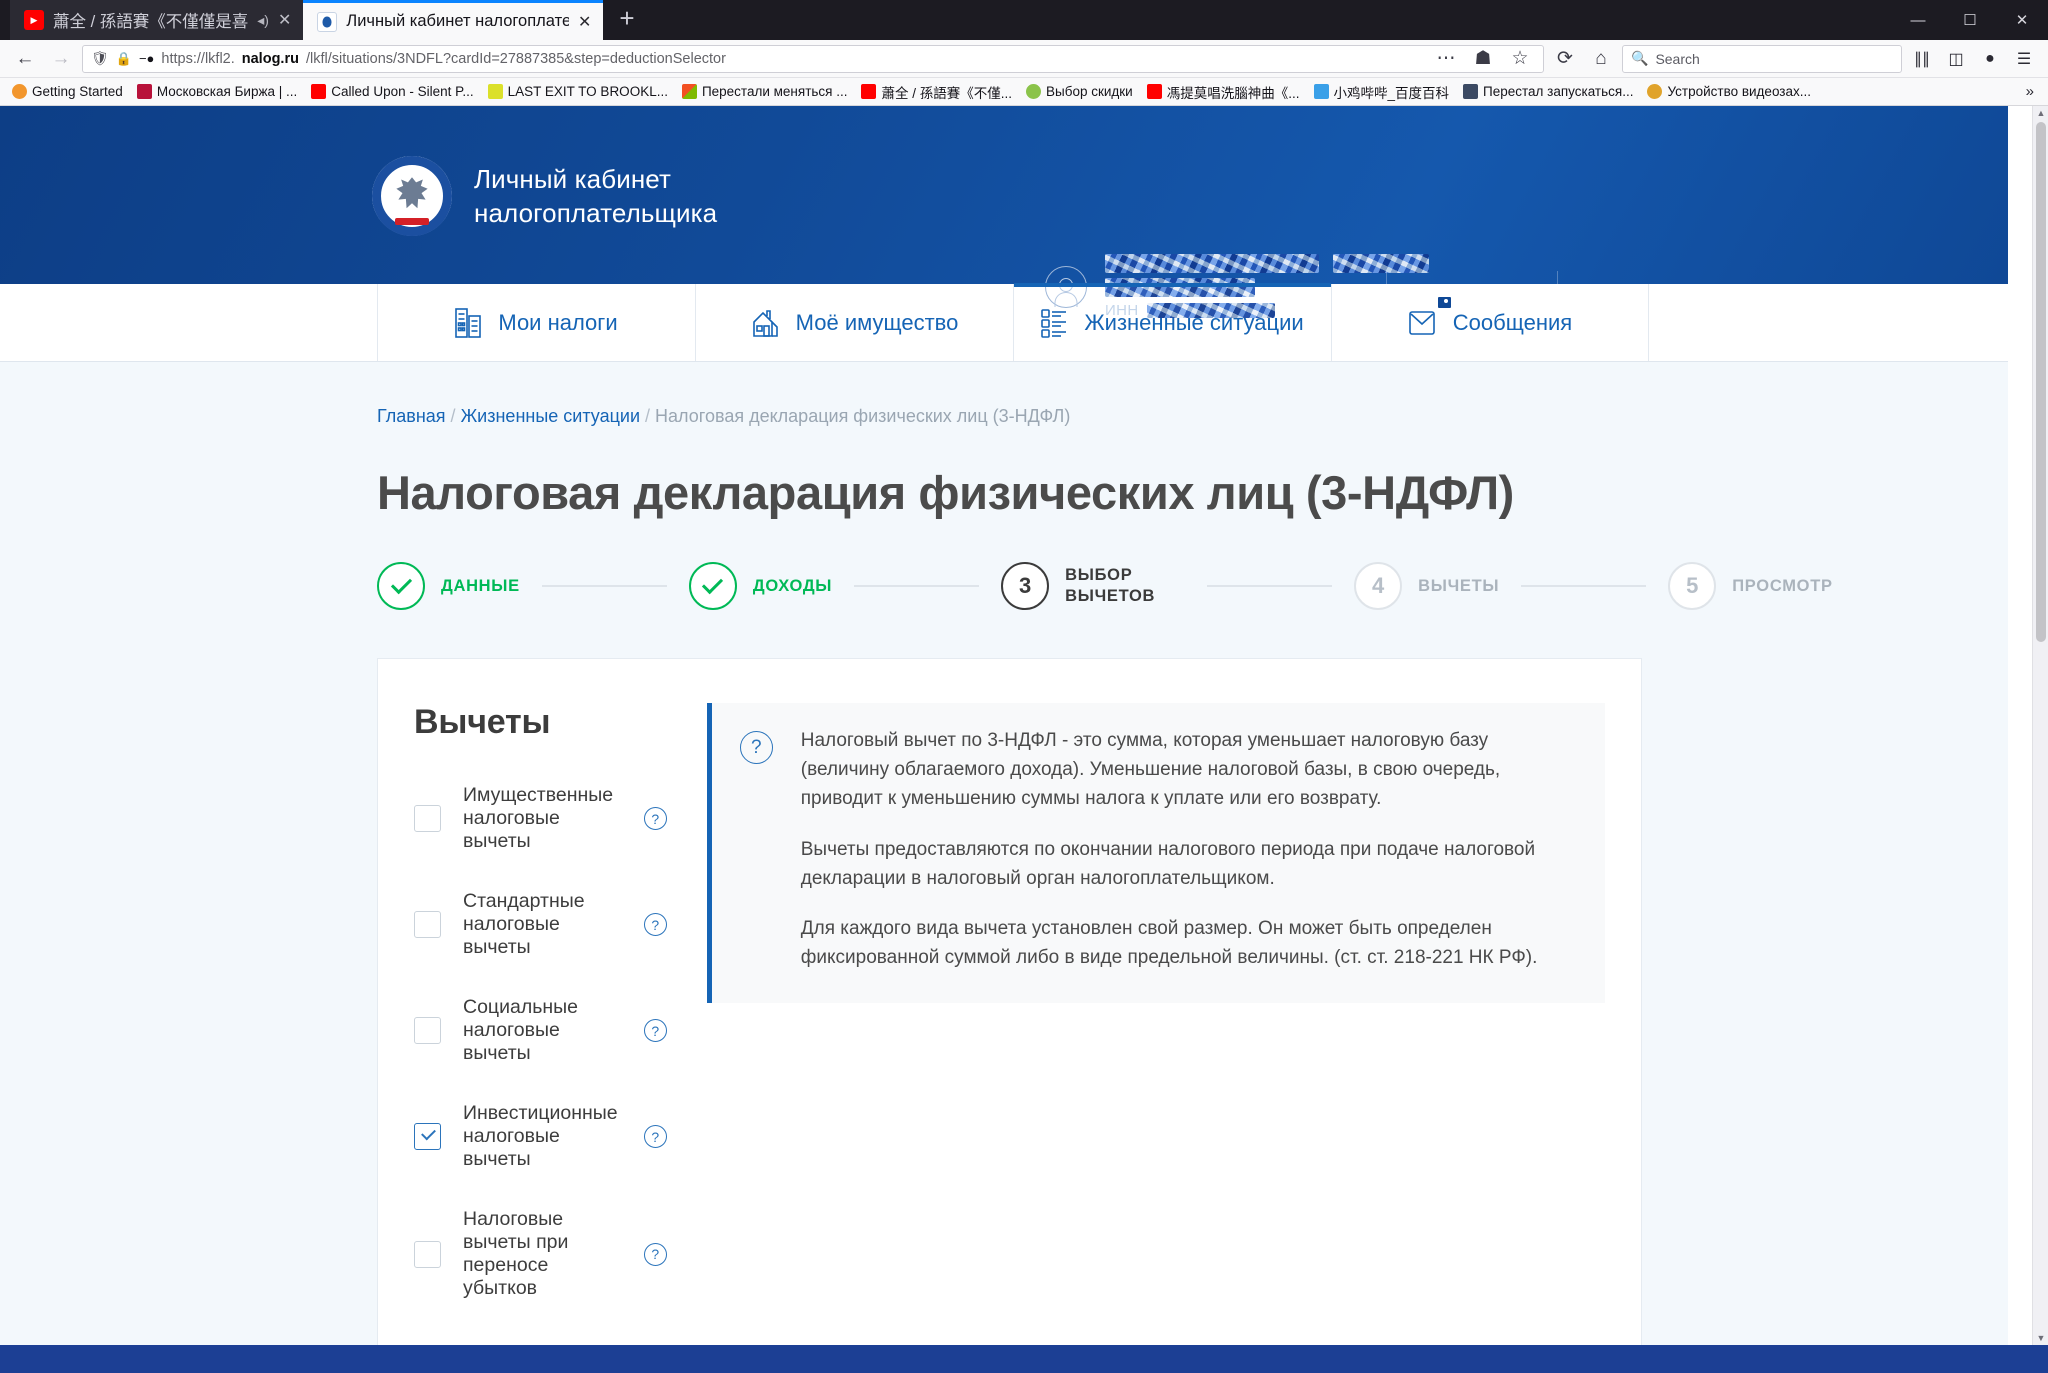 This screenshot has height=1373, width=2048. Describe the element at coordinates (1089, 91) in the screenshot. I see `bookmark-label: Выбор скидки` at that location.